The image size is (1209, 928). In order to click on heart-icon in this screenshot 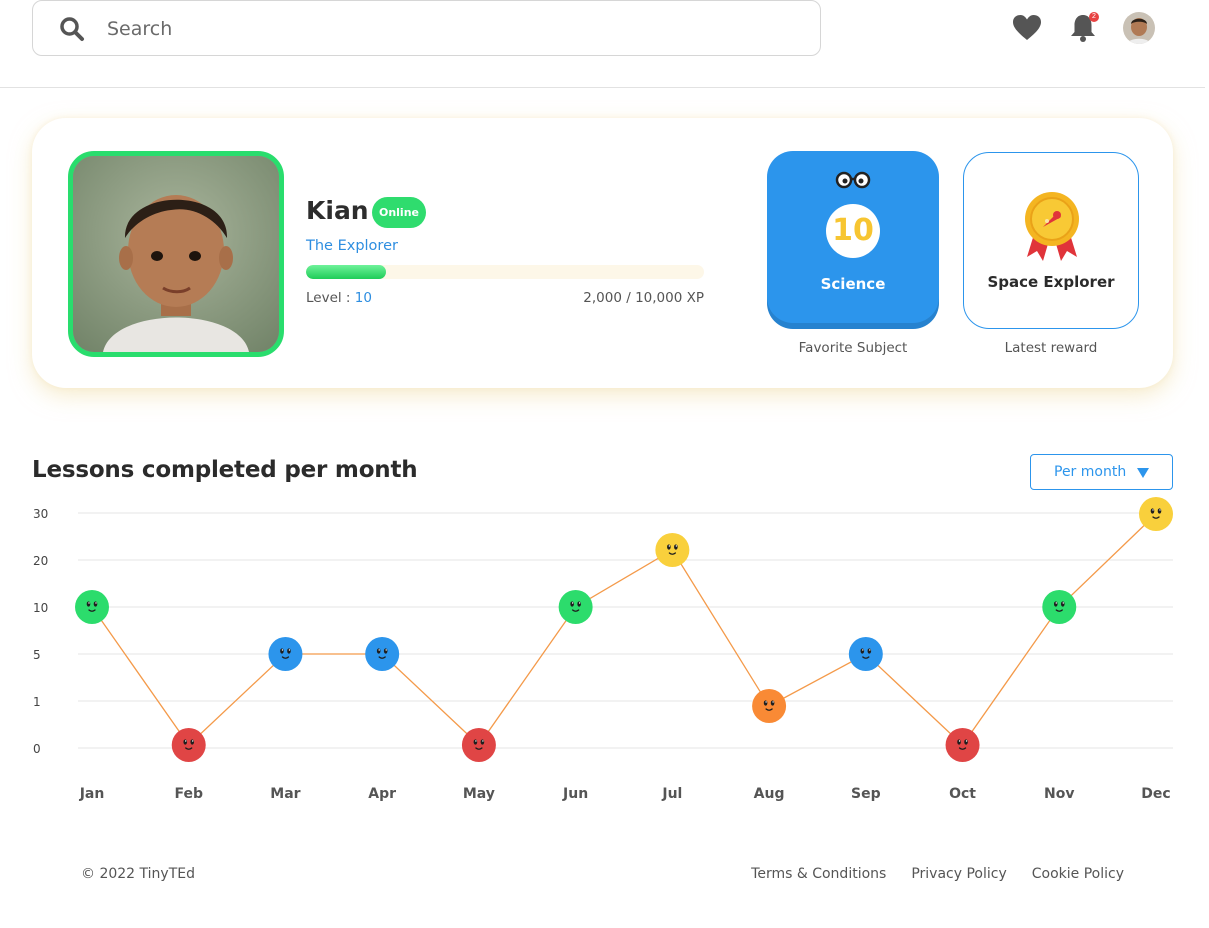, I will do `click(1027, 28)`.